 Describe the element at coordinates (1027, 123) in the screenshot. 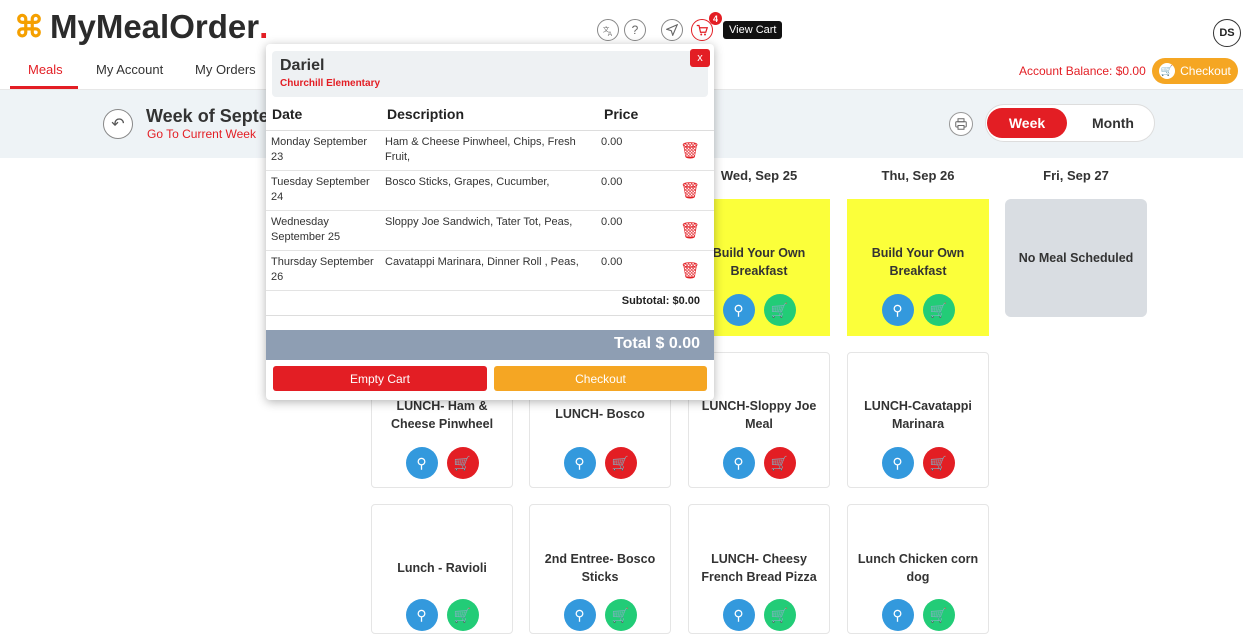

I see `week-view-button: Week` at that location.